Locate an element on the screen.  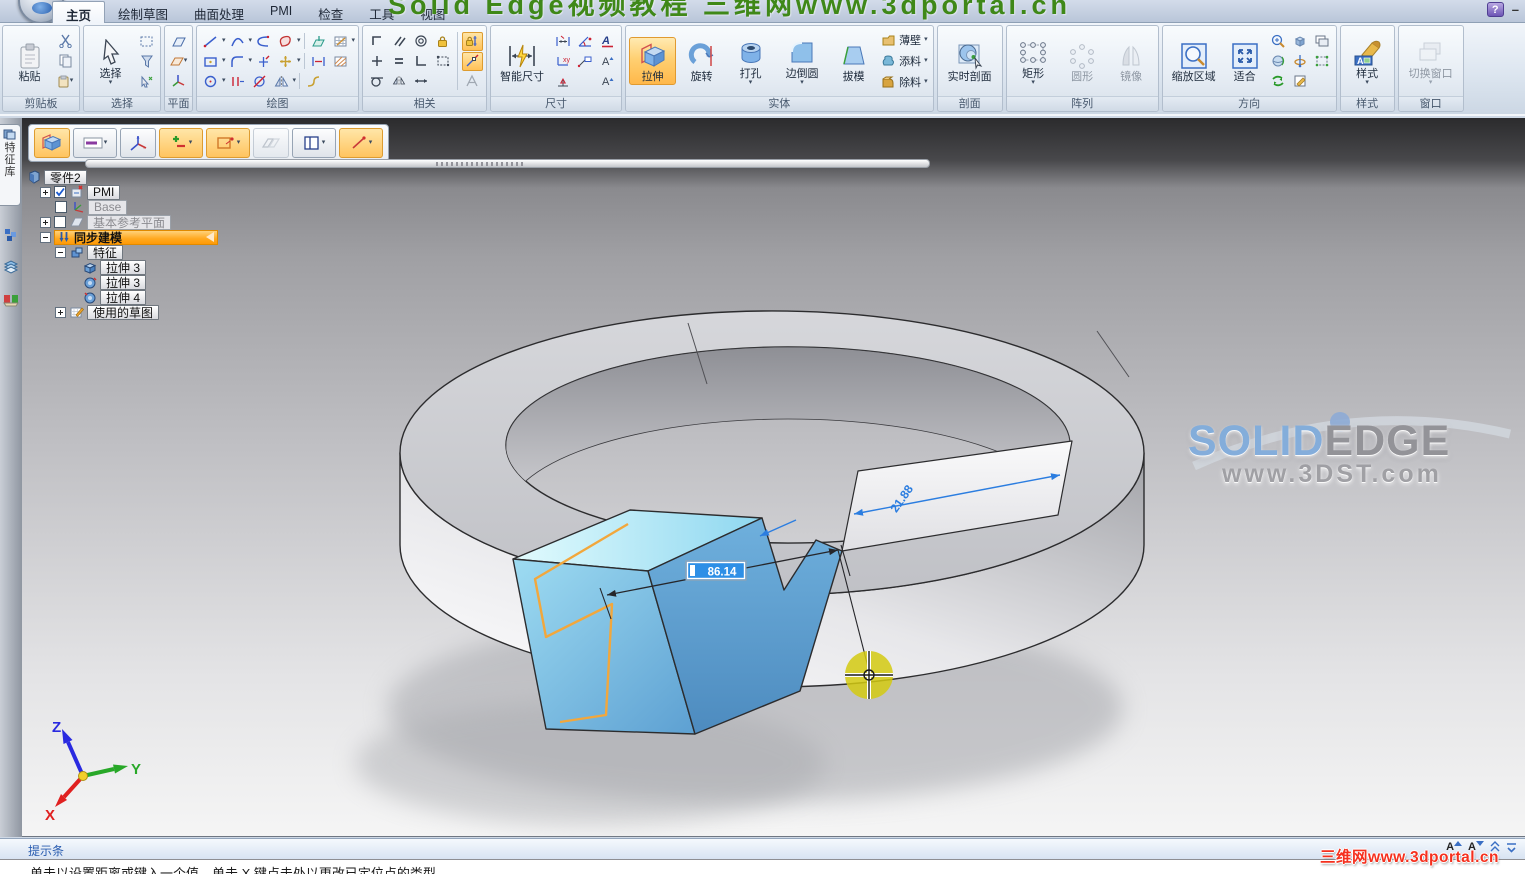
feature-library-tab: 特征库 is located at coordinates (10, 165).